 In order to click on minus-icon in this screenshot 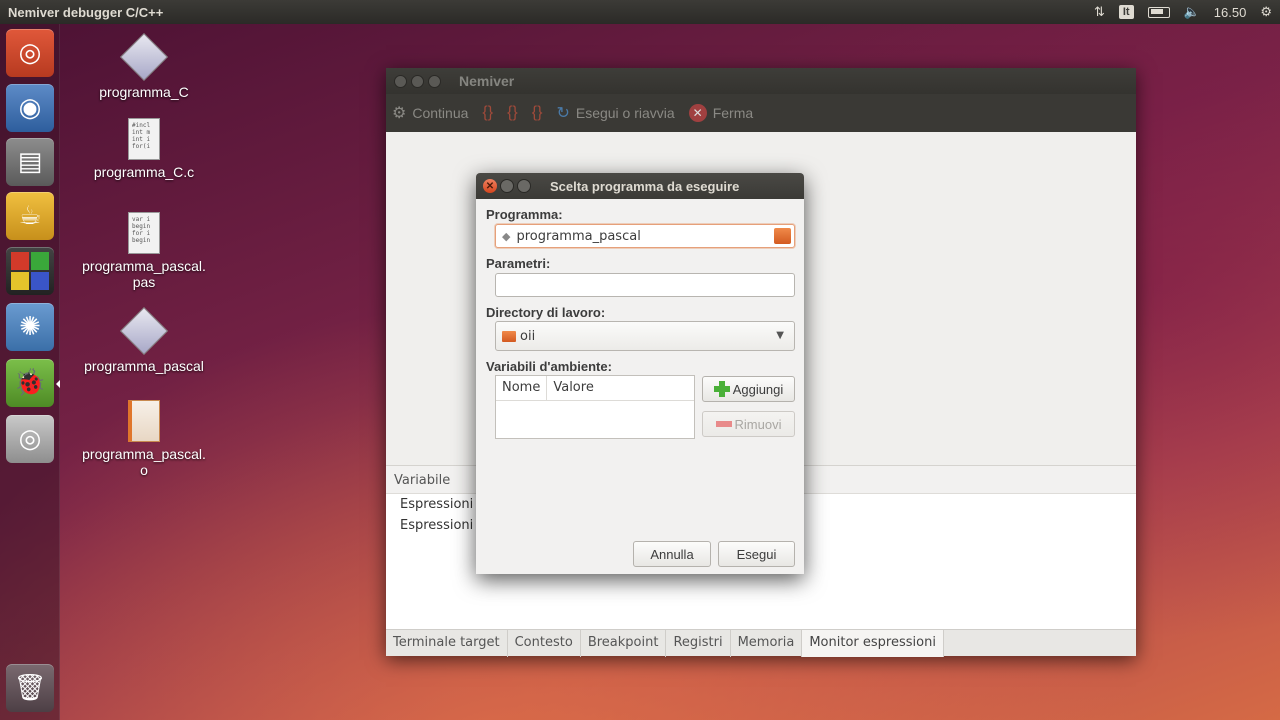, I will do `click(723, 424)`.